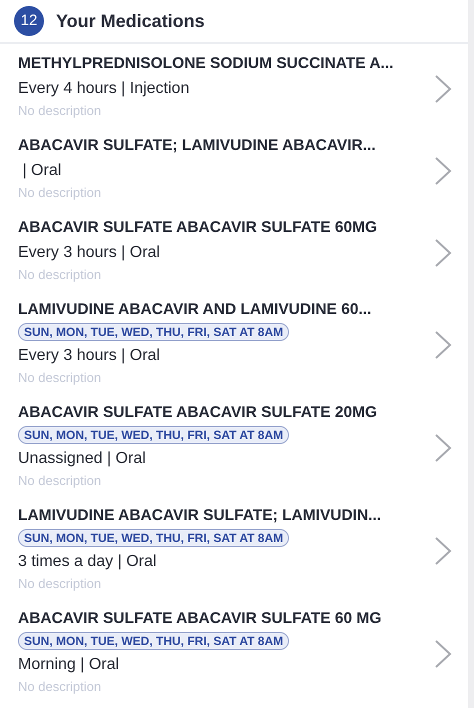 The height and width of the screenshot is (708, 474). Describe the element at coordinates (198, 413) in the screenshot. I see `medication-name: ABACAVIR SULFATE ABACAVIR SULFATE 20MG` at that location.